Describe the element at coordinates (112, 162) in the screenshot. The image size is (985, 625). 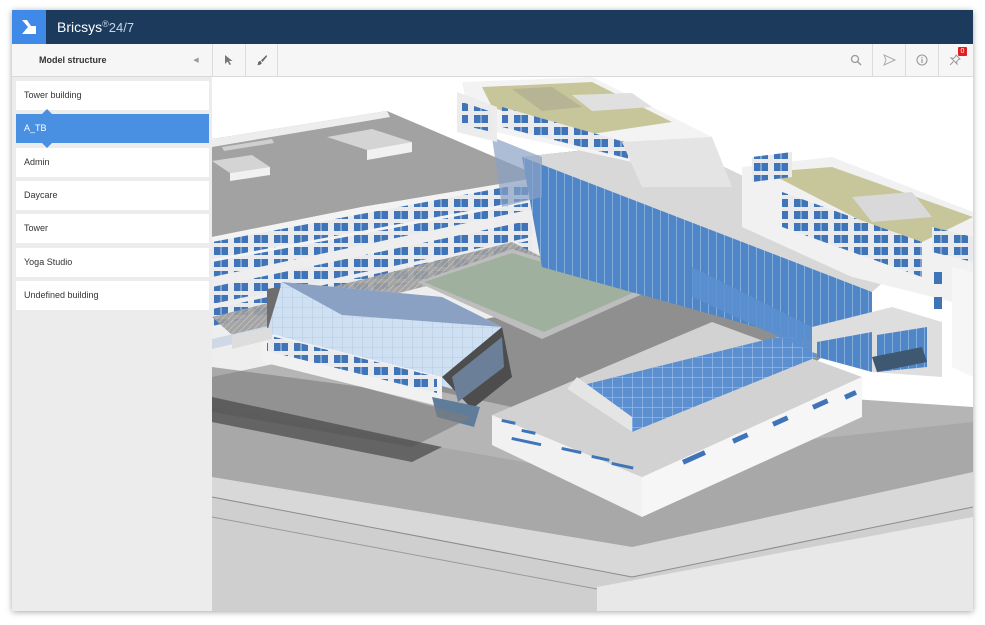
I see `tree-item-admin: Admin` at that location.